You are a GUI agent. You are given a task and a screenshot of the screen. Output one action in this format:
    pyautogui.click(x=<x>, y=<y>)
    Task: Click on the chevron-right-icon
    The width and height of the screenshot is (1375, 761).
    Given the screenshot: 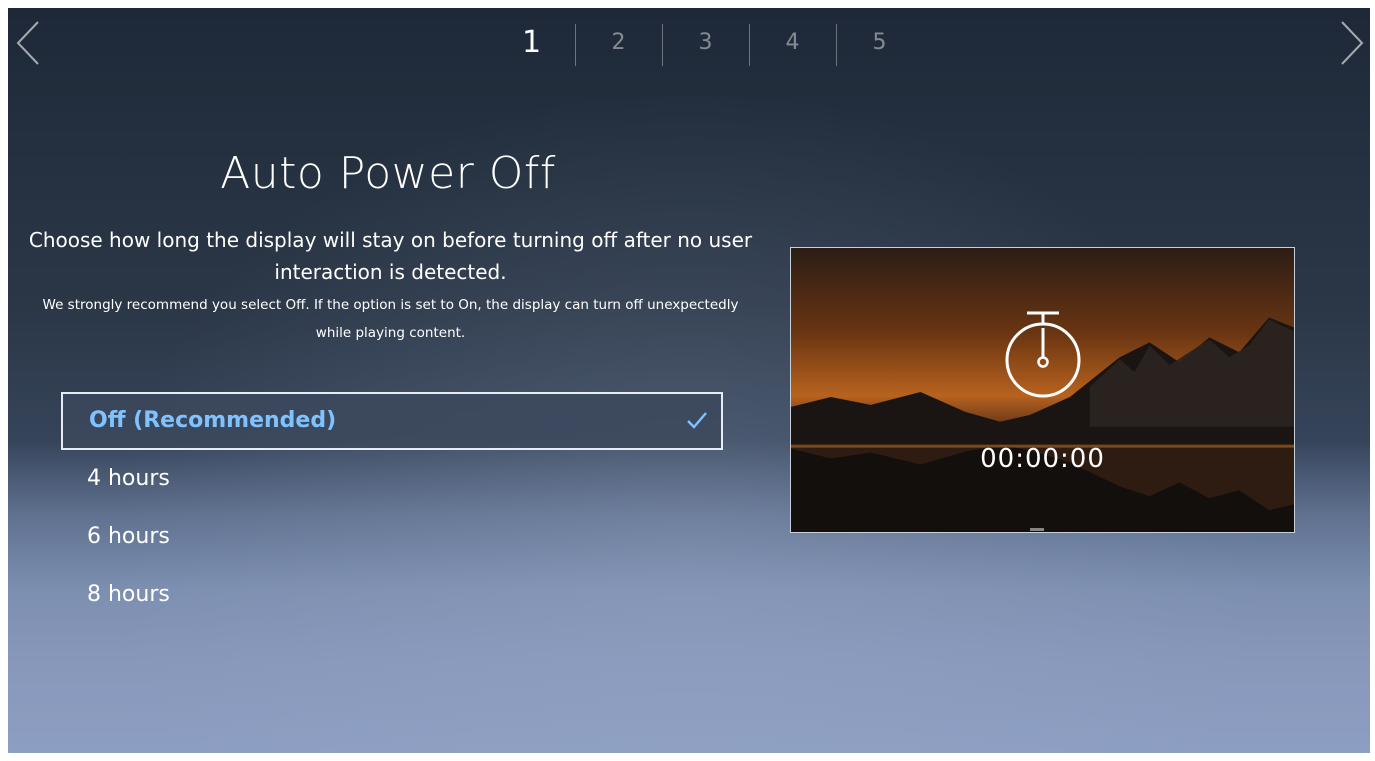 What is the action you would take?
    pyautogui.click(x=1352, y=43)
    